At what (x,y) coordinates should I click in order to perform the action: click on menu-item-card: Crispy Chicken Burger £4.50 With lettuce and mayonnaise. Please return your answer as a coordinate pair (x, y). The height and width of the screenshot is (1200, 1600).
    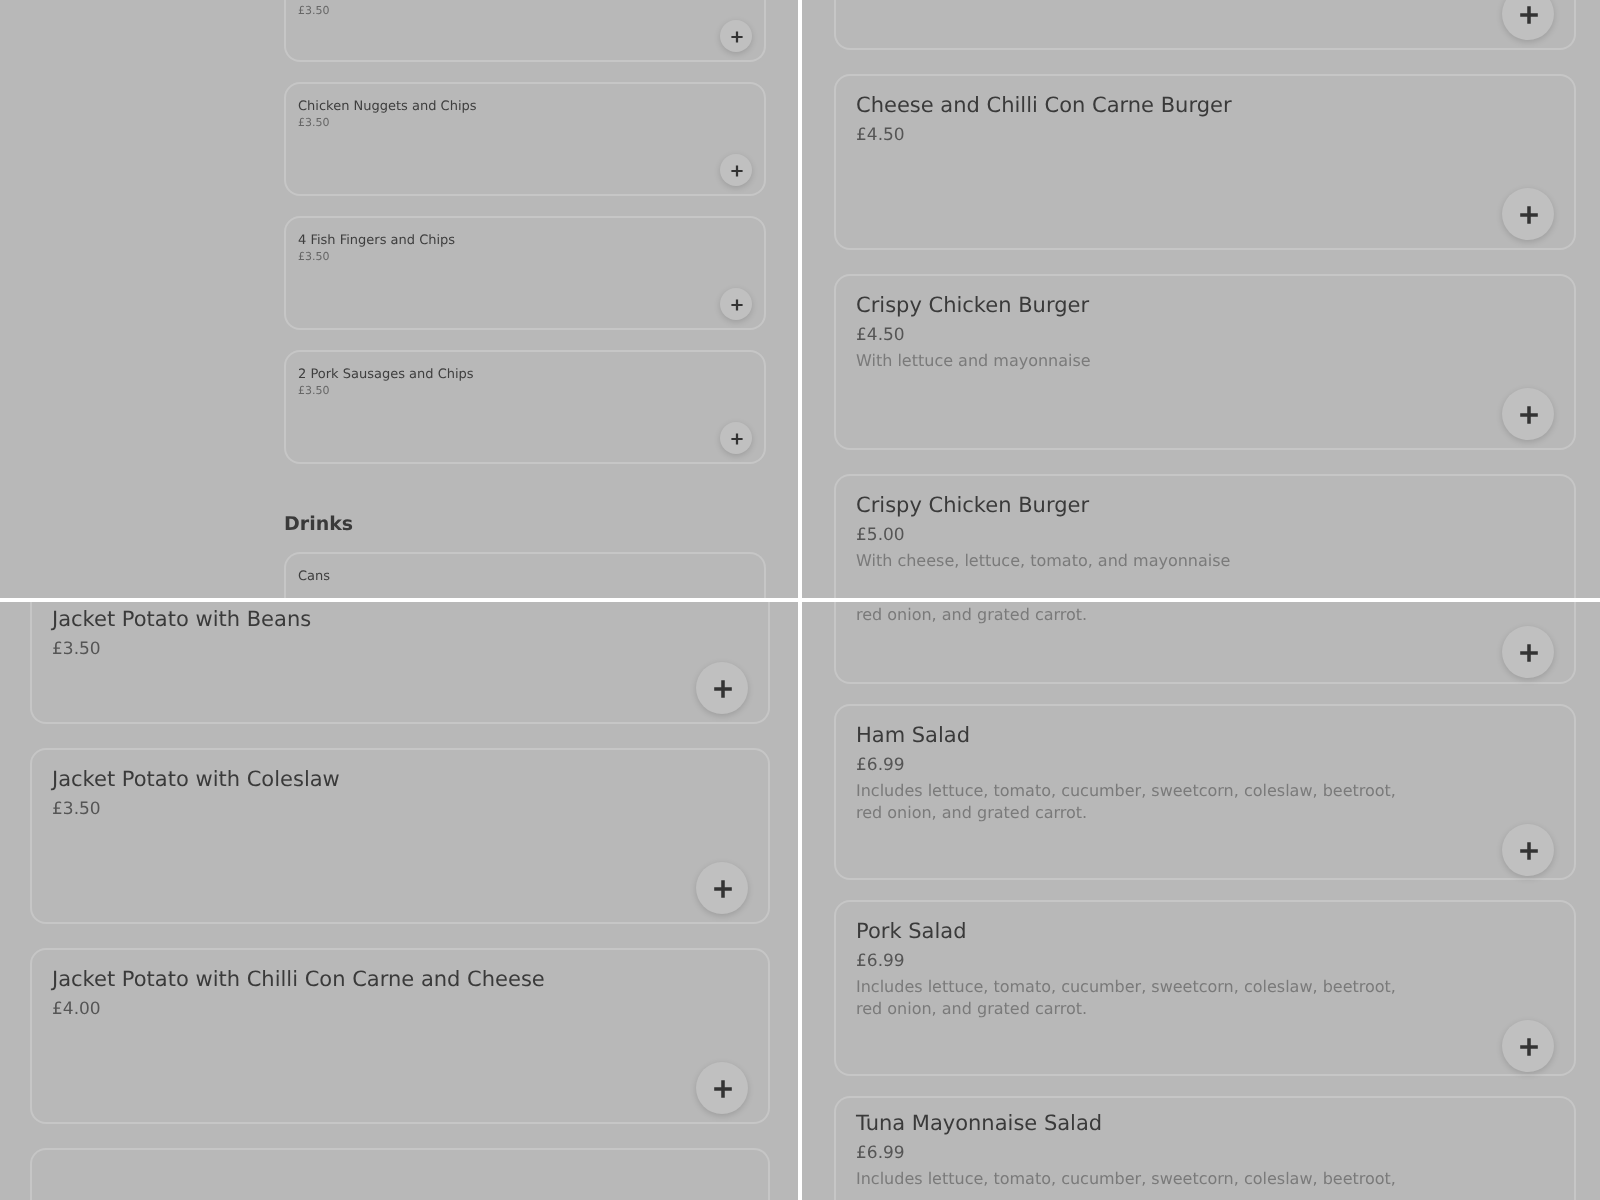
    Looking at the image, I should click on (1205, 362).